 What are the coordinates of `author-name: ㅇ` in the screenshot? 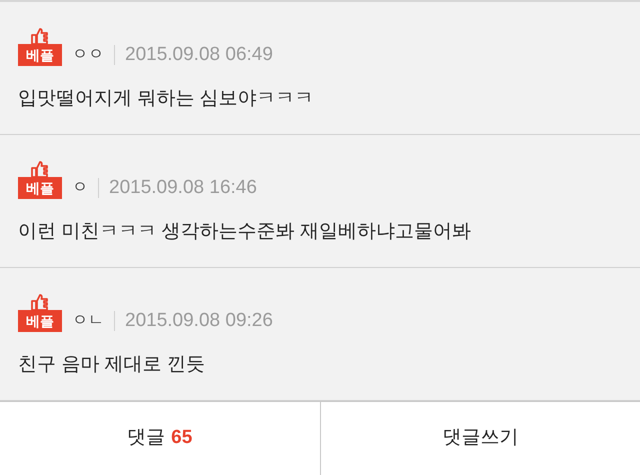 It's located at (80, 188).